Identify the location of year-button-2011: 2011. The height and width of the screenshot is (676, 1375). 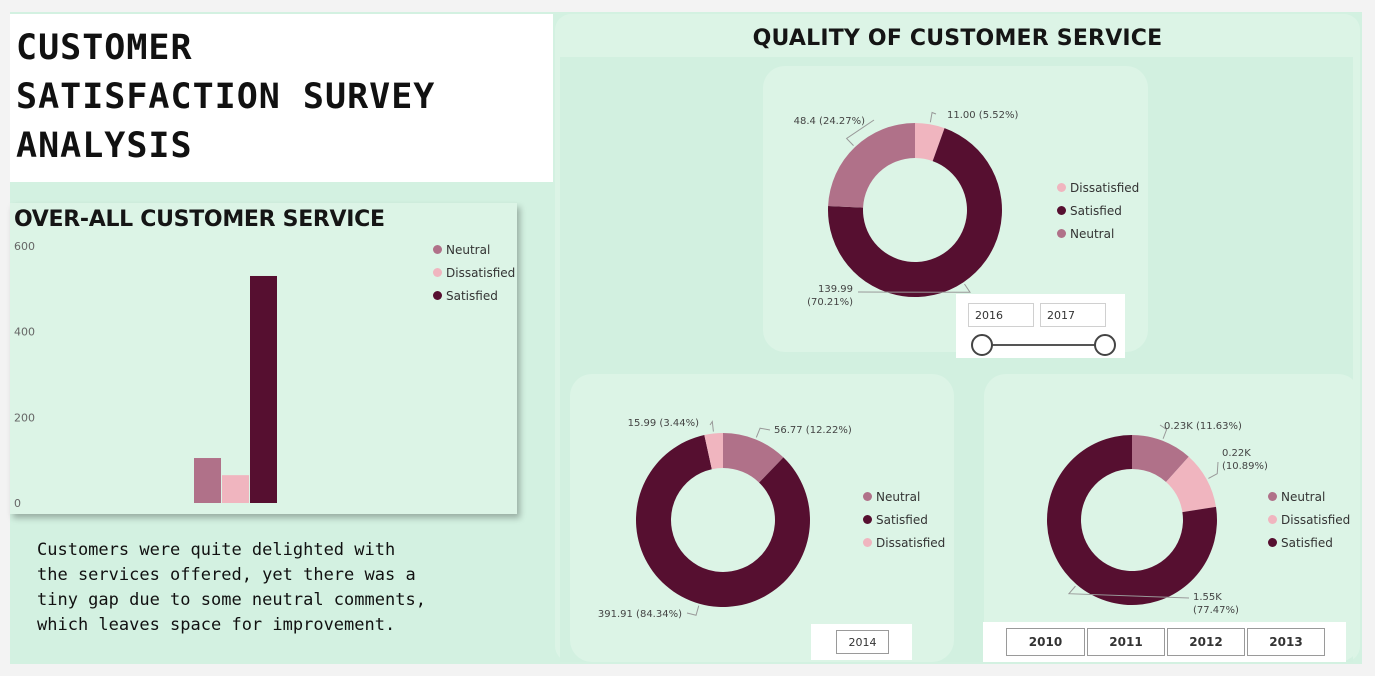
(1126, 642).